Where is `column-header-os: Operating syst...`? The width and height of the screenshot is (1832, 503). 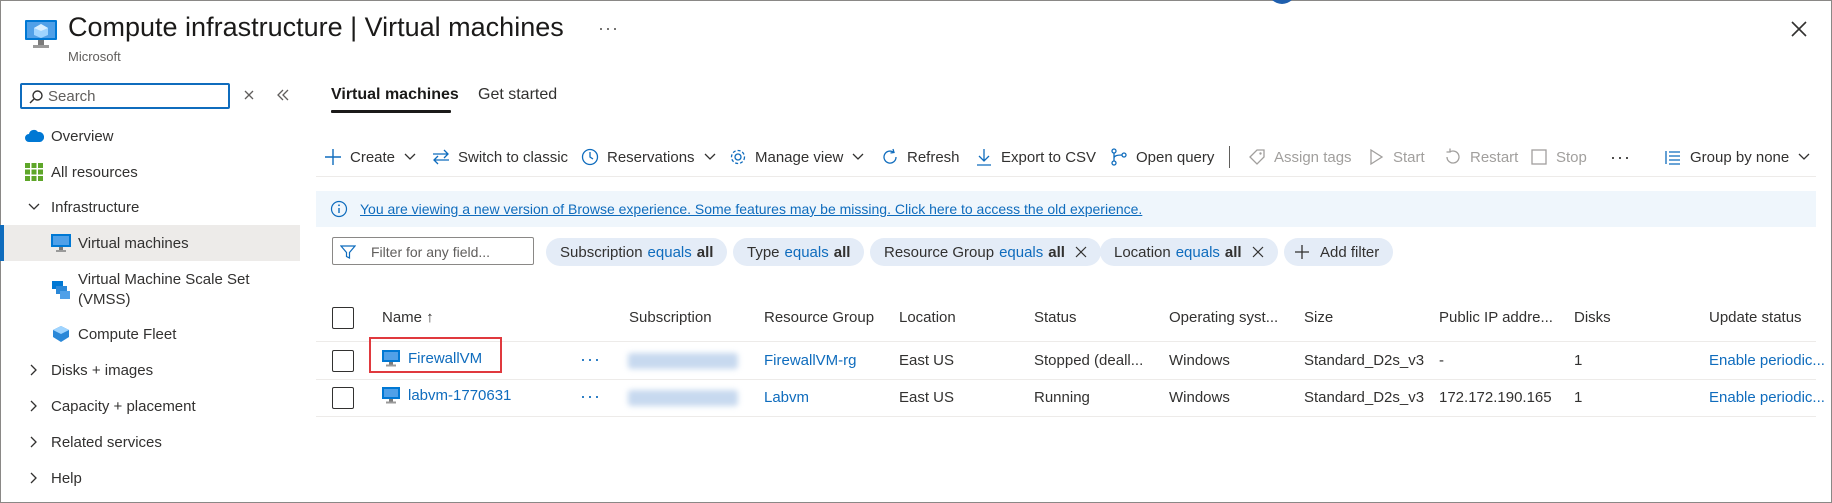
column-header-os: Operating syst... is located at coordinates (1223, 317).